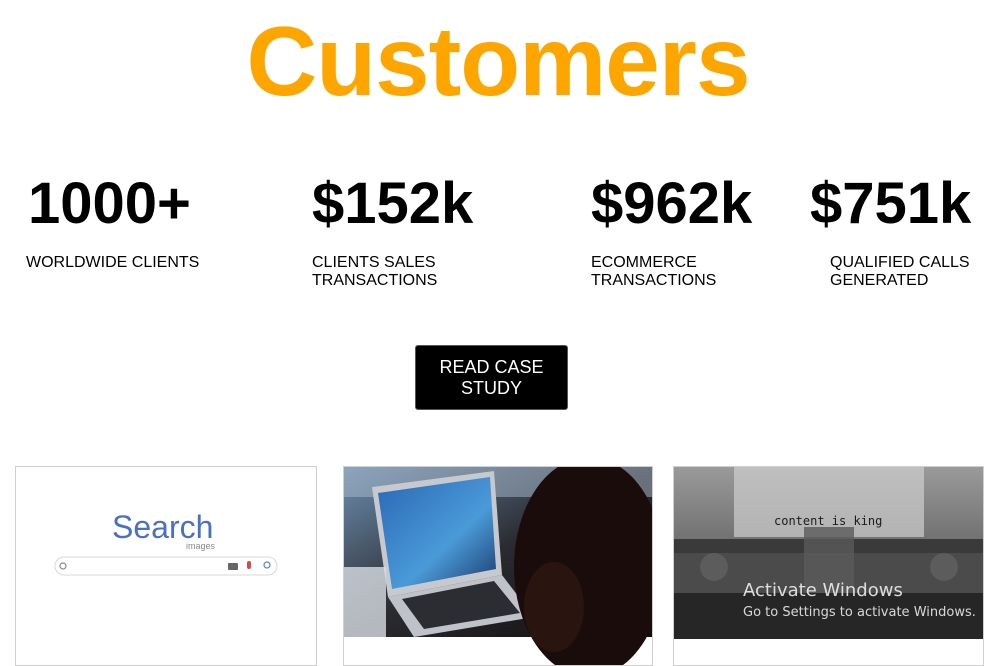 The width and height of the screenshot is (996, 666). Describe the element at coordinates (393, 203) in the screenshot. I see `stat-value: $152k` at that location.